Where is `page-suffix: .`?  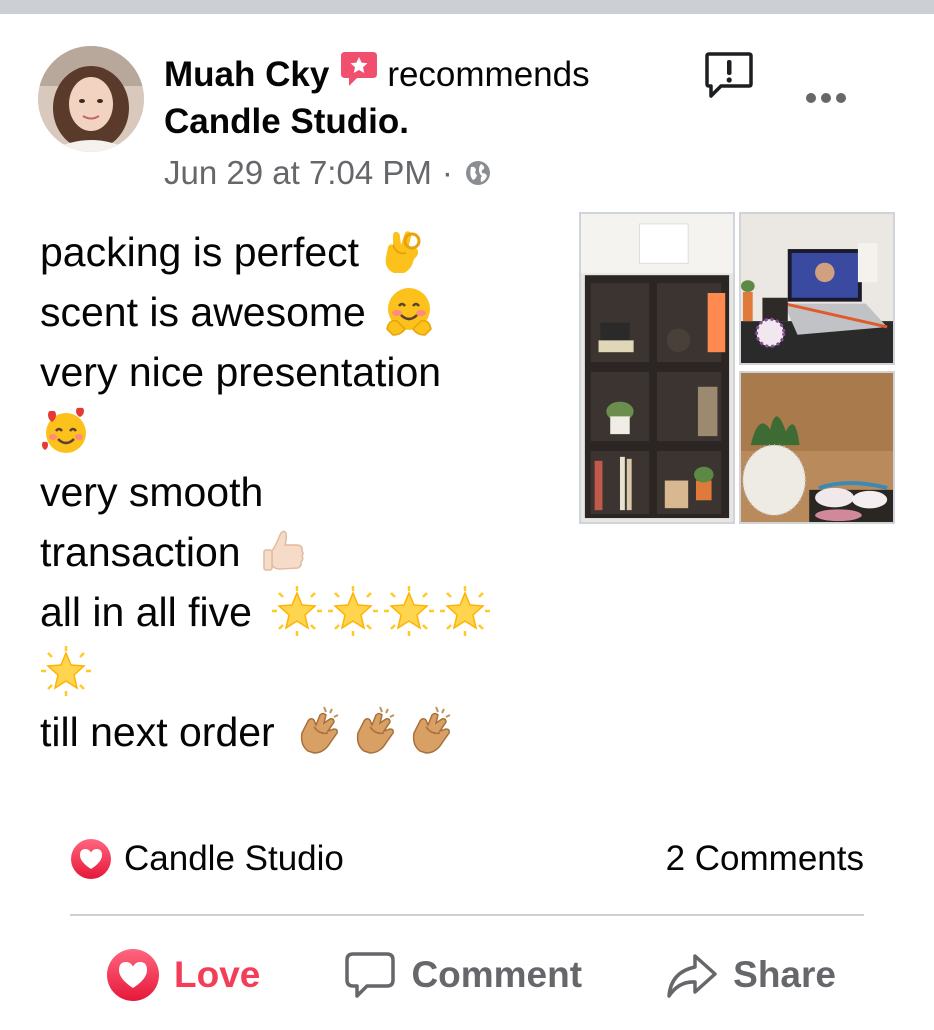
page-suffix: . is located at coordinates (404, 121).